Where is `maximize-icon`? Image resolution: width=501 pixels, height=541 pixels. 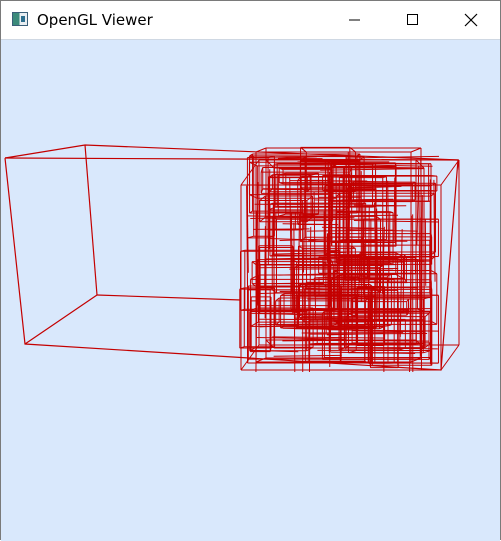 maximize-icon is located at coordinates (412, 20).